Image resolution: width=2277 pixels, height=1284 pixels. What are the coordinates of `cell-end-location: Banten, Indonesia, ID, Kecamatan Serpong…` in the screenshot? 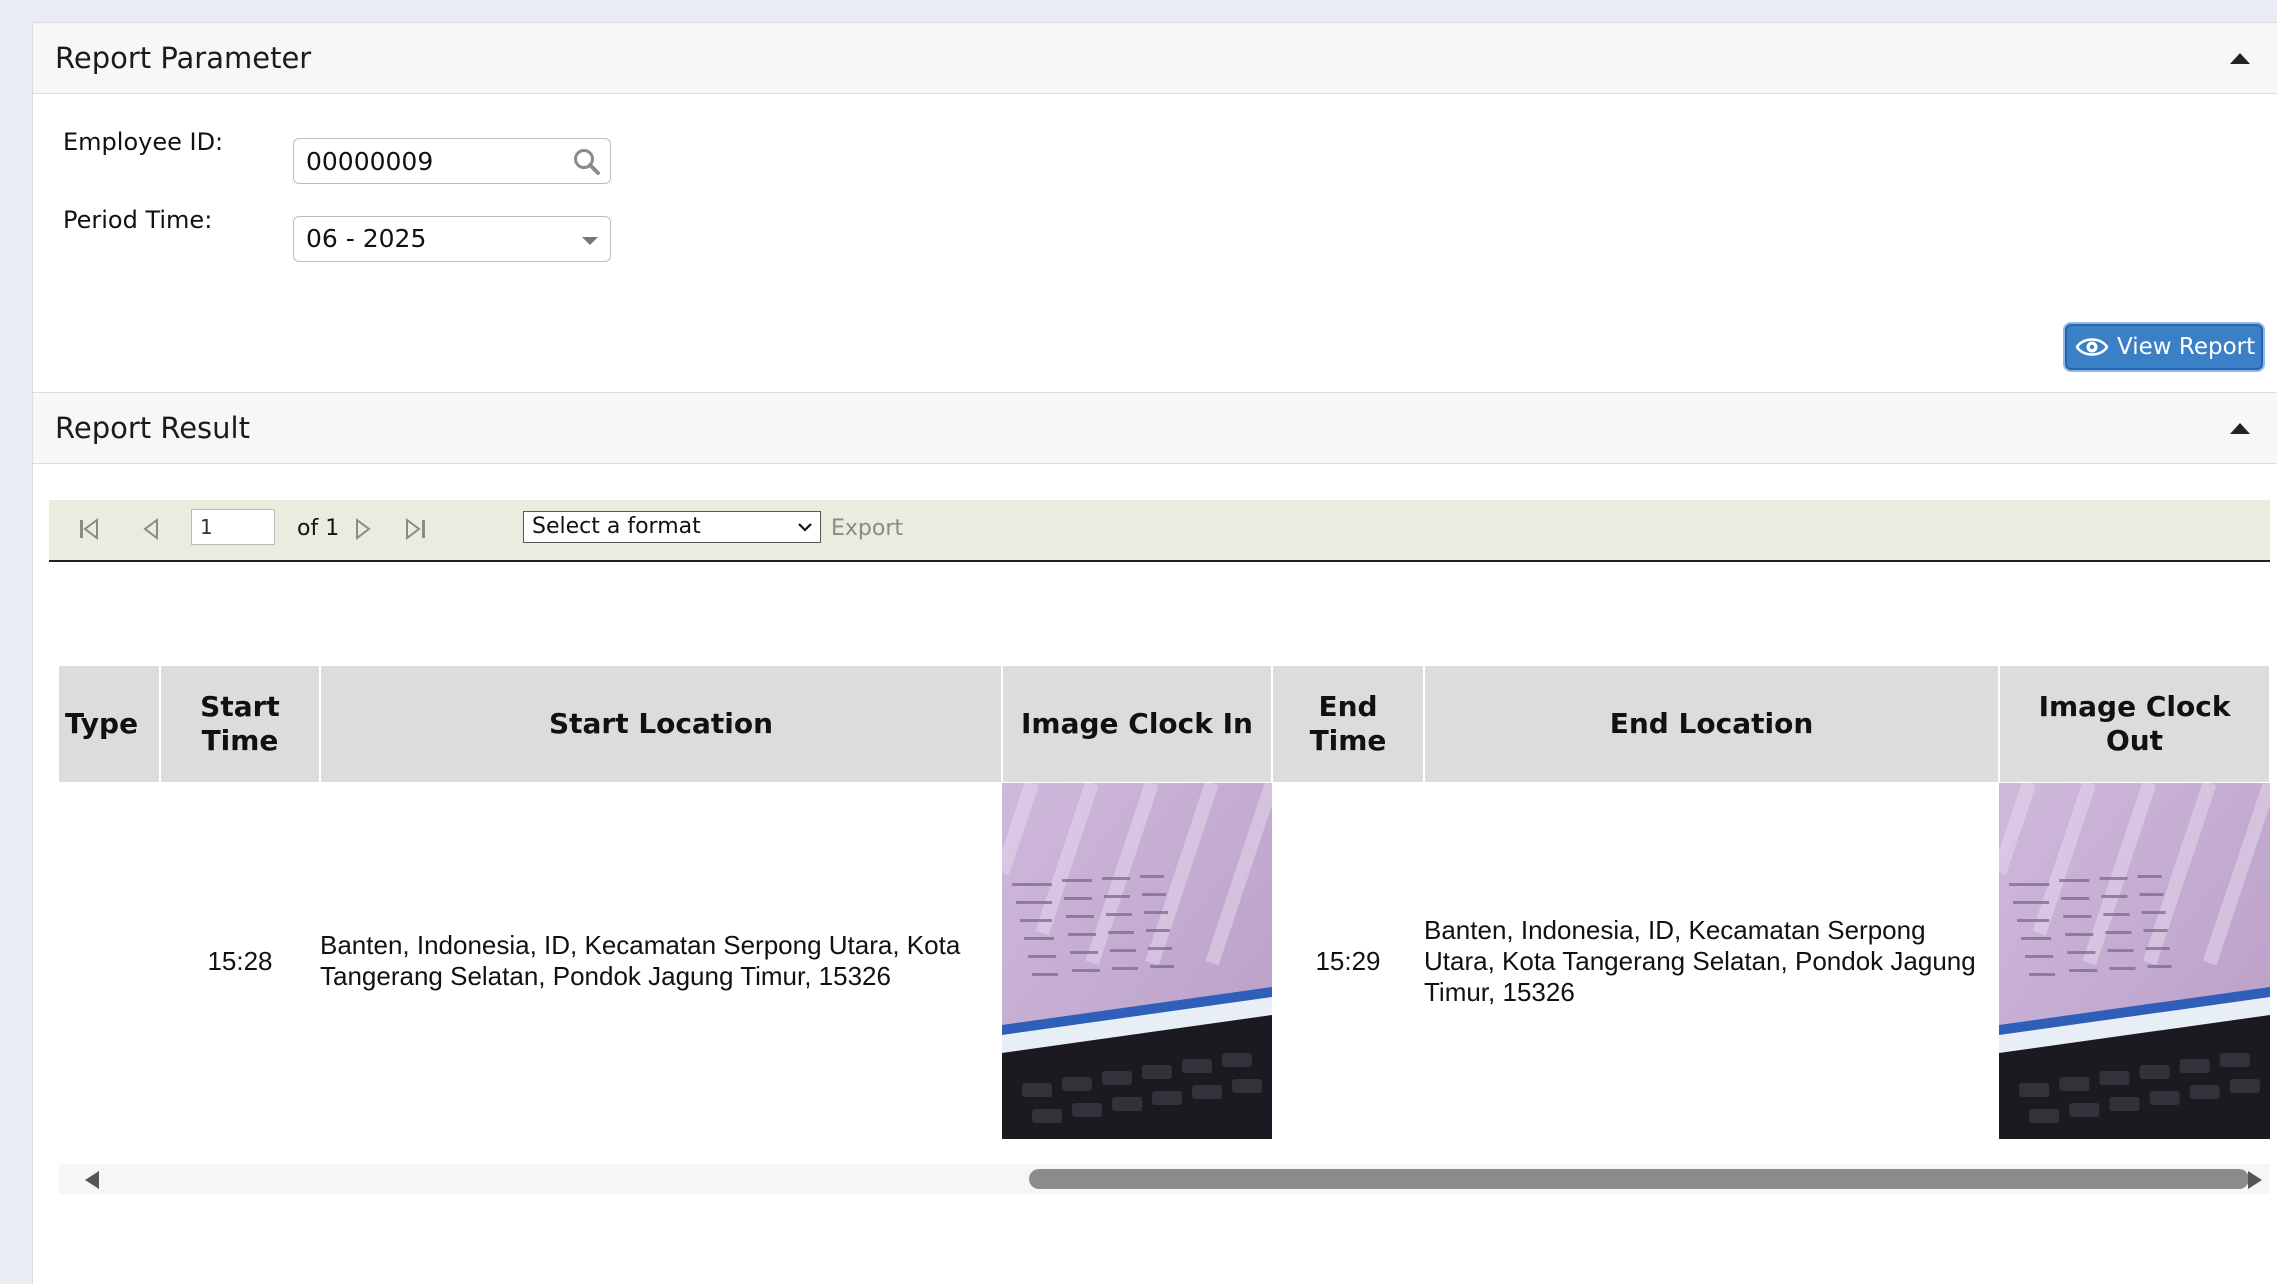 It's located at (1700, 960).